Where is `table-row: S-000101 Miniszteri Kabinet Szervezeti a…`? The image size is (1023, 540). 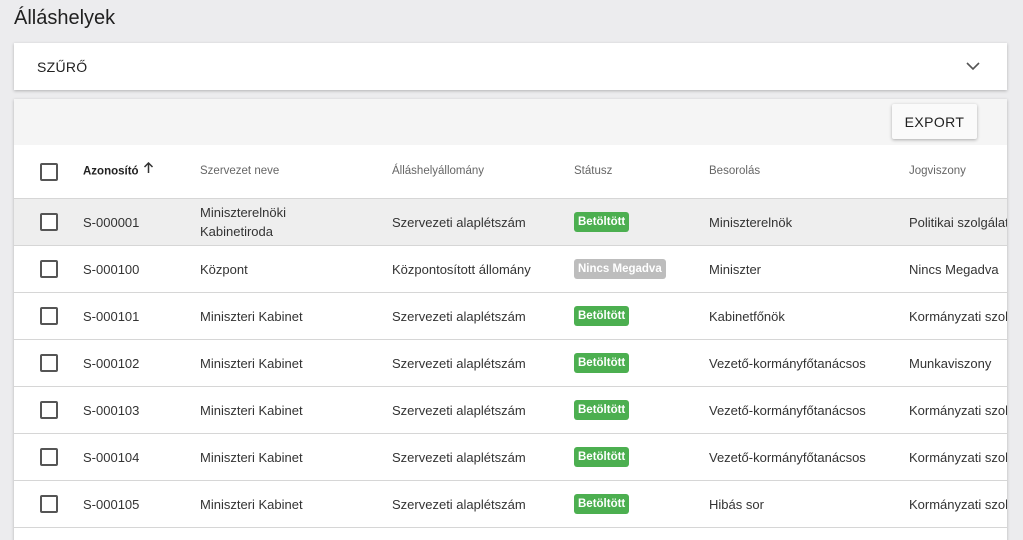 table-row: S-000101 Miniszteri Kabinet Szervezeti a… is located at coordinates (510, 316).